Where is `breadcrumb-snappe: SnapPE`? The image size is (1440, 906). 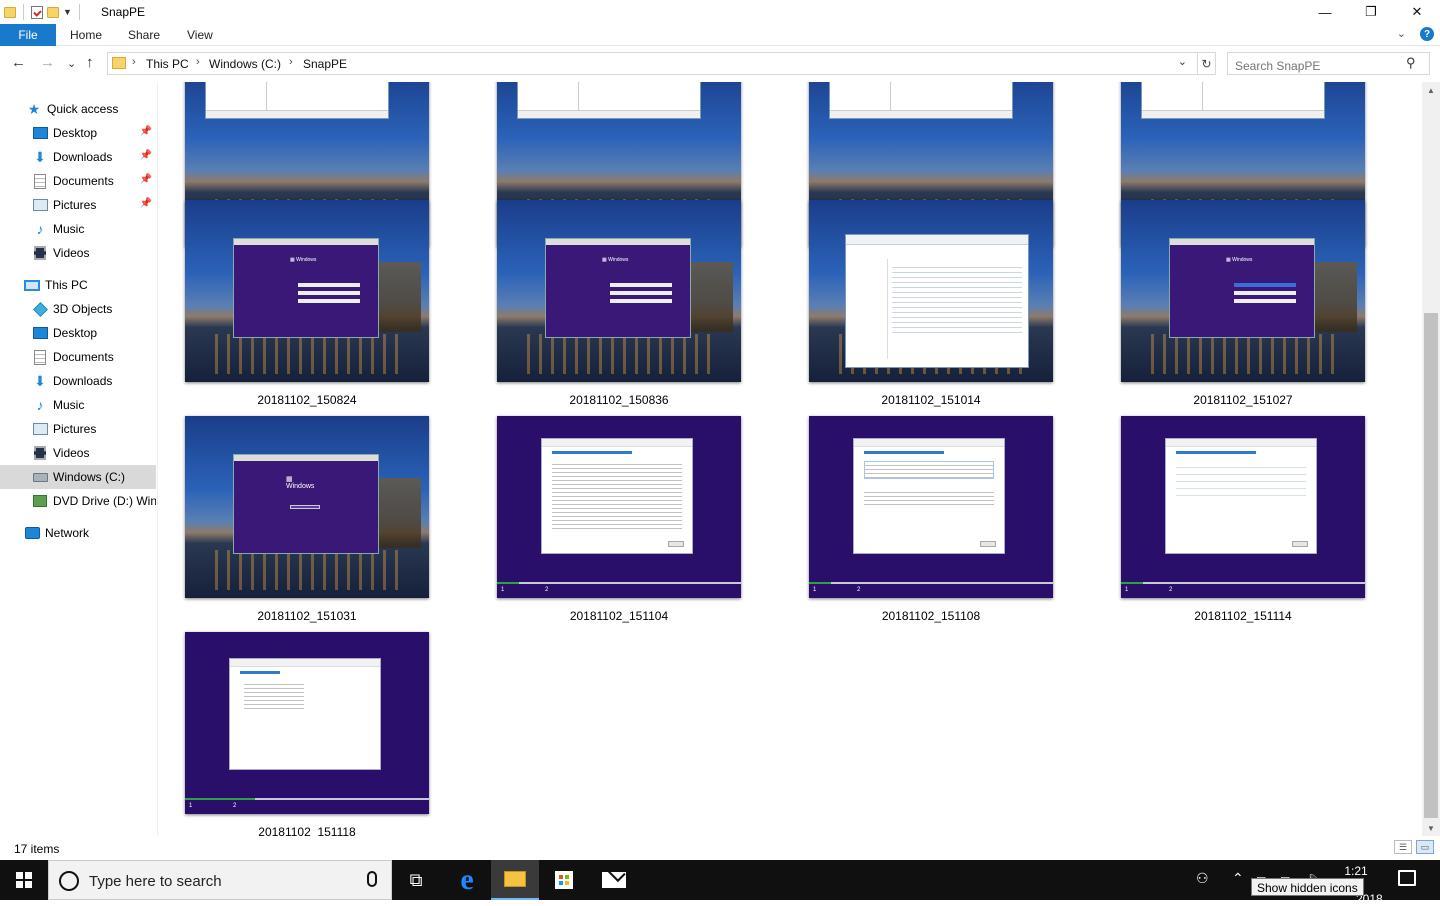 breadcrumb-snappe: SnapPE is located at coordinates (325, 64).